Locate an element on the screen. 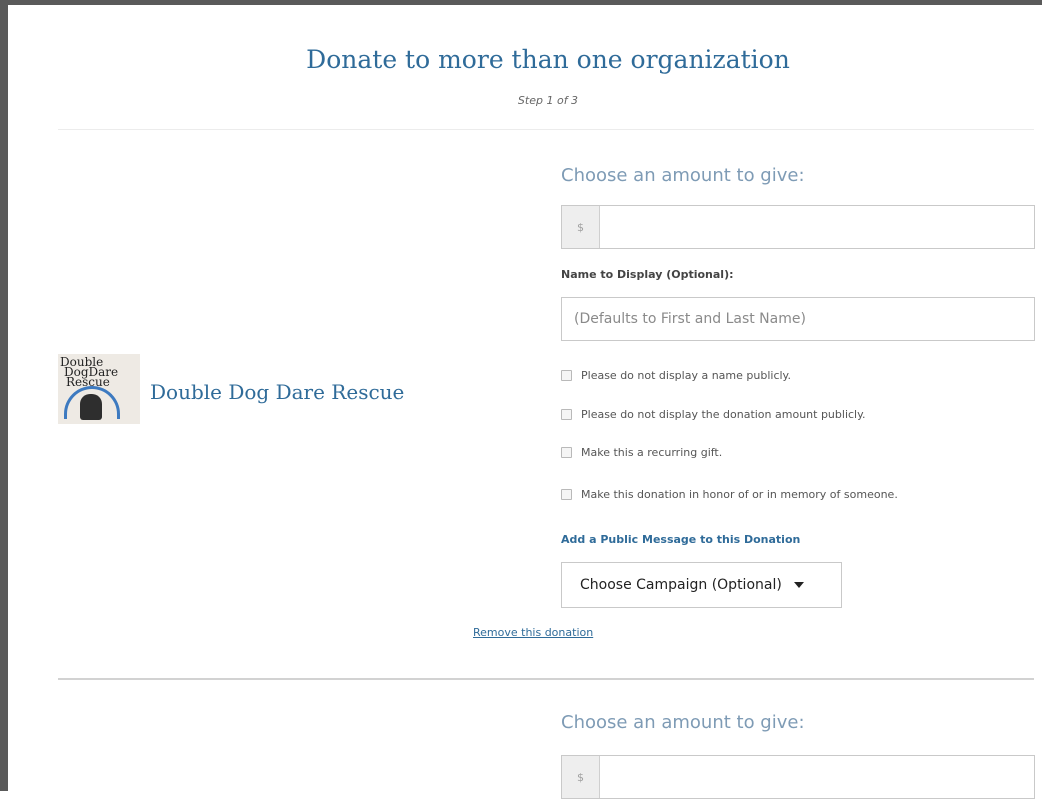 The image size is (1042, 799). page-title: Donate to more than one organization is located at coordinates (548, 59).